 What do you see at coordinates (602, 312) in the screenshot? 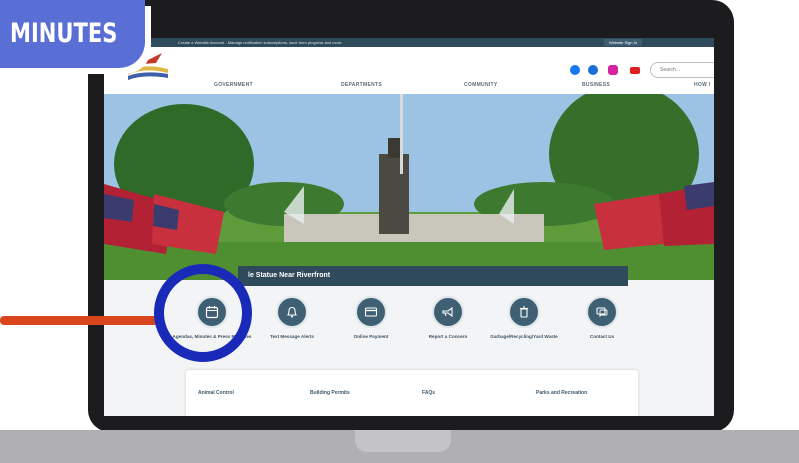
I see `chat-icon` at bounding box center [602, 312].